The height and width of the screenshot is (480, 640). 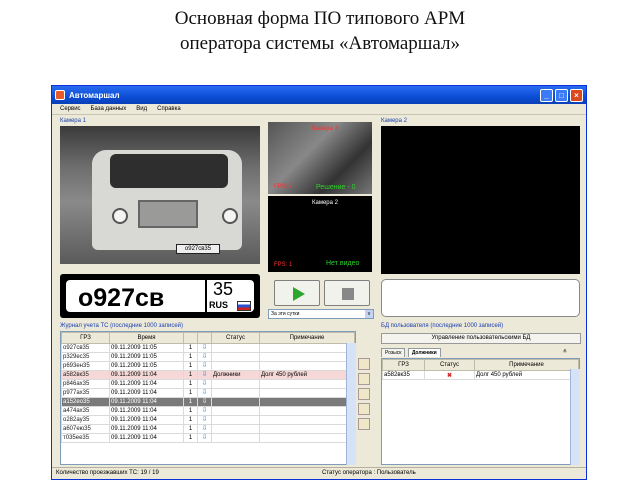 I want to click on no-video-label: Нет видео, so click(x=343, y=263).